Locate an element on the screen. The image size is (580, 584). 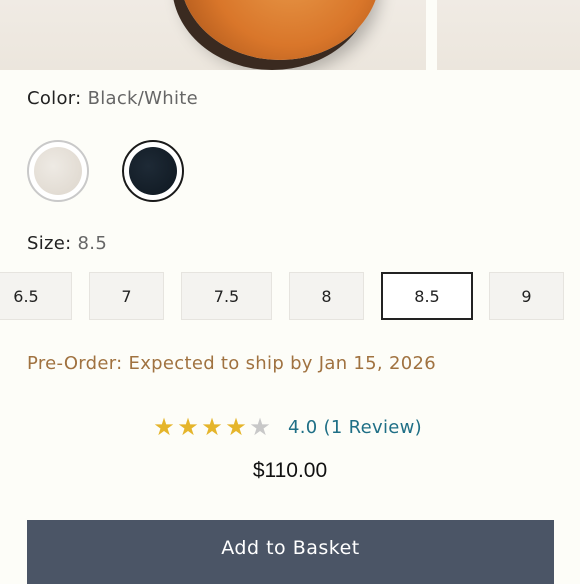
size-option-9: 9 is located at coordinates (526, 296).